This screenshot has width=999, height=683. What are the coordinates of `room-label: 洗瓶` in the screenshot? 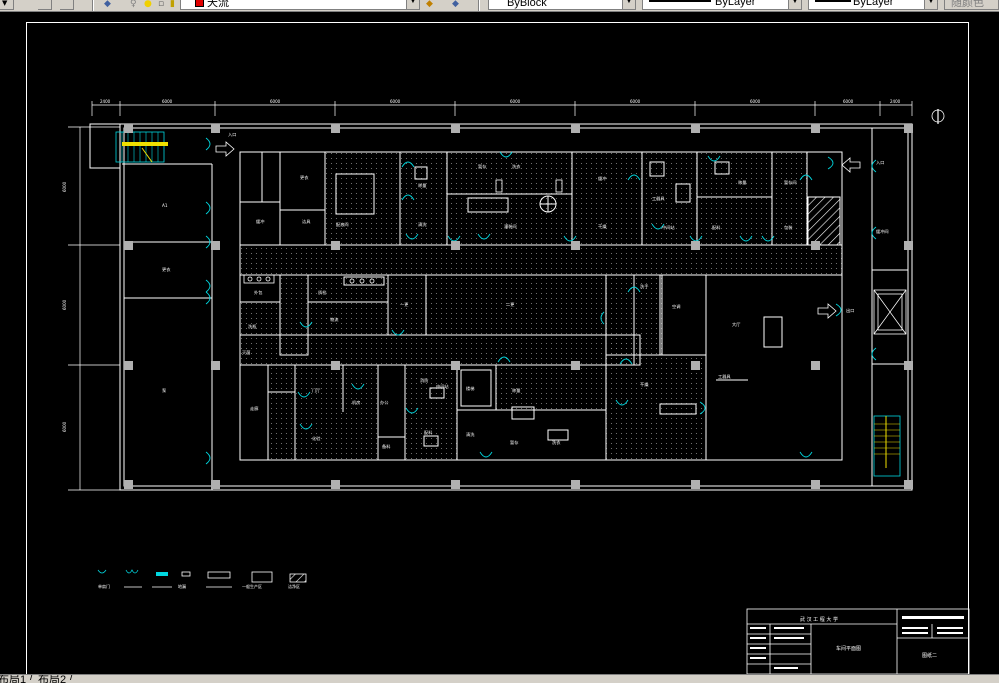 It's located at (252, 326).